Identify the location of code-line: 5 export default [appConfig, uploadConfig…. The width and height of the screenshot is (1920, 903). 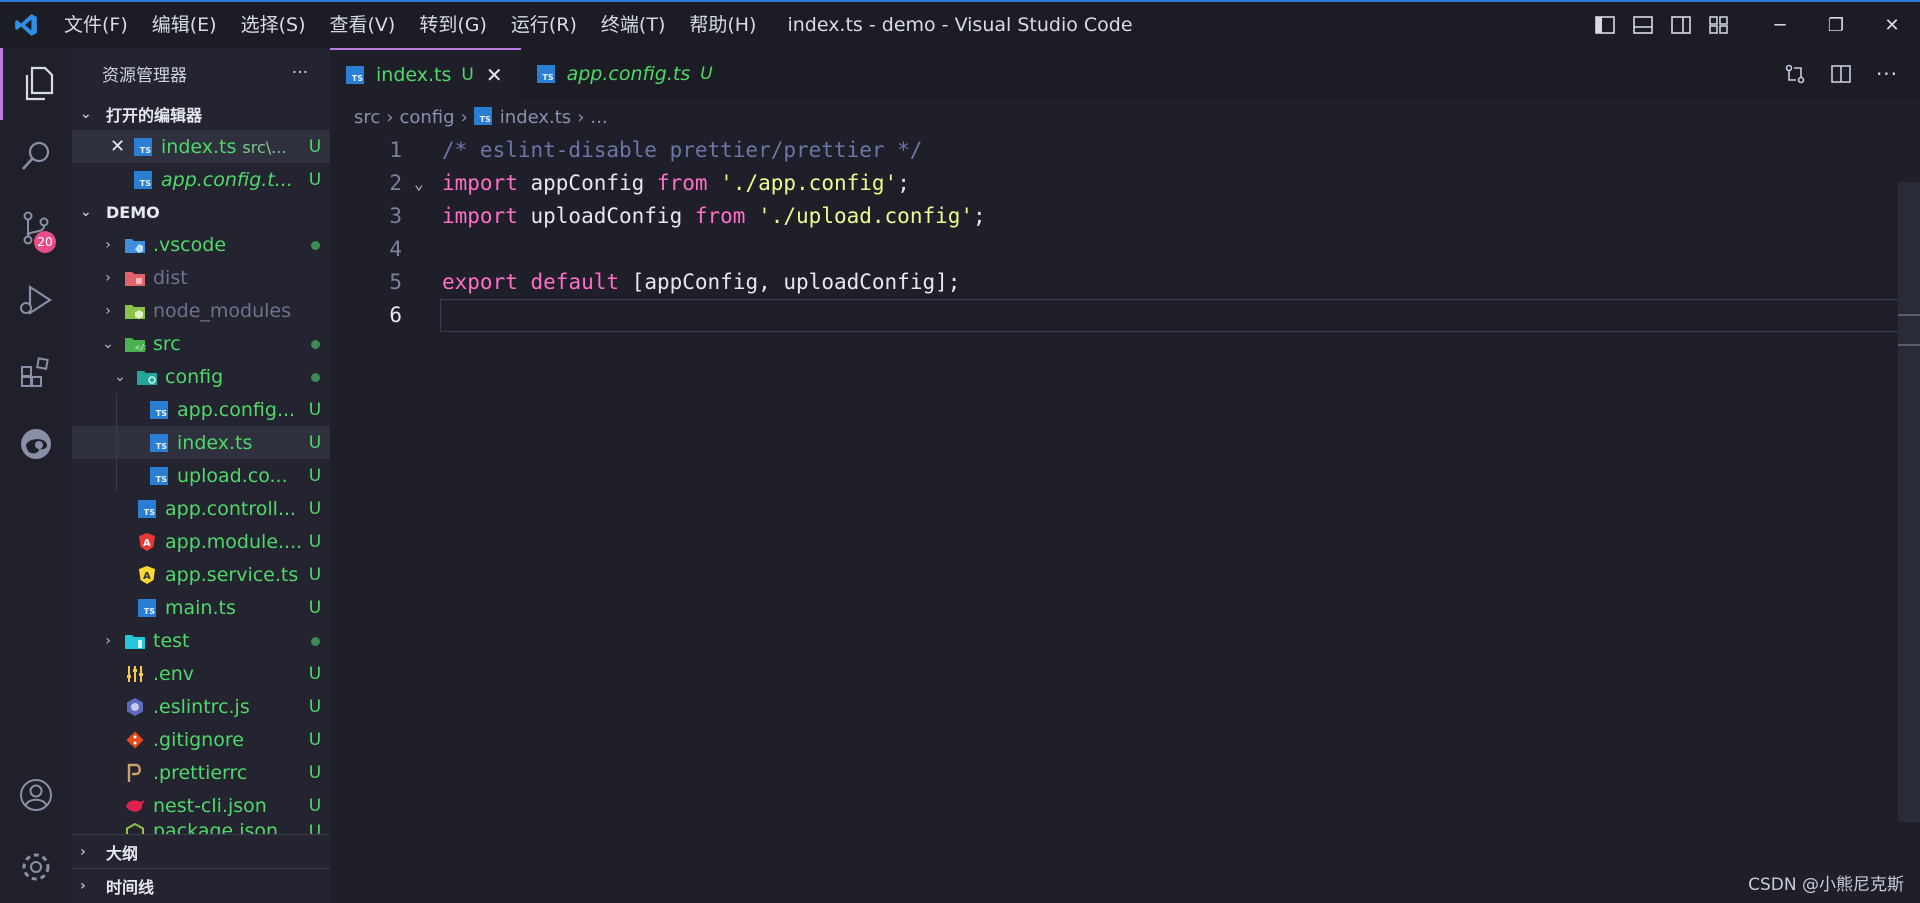
(1125, 282).